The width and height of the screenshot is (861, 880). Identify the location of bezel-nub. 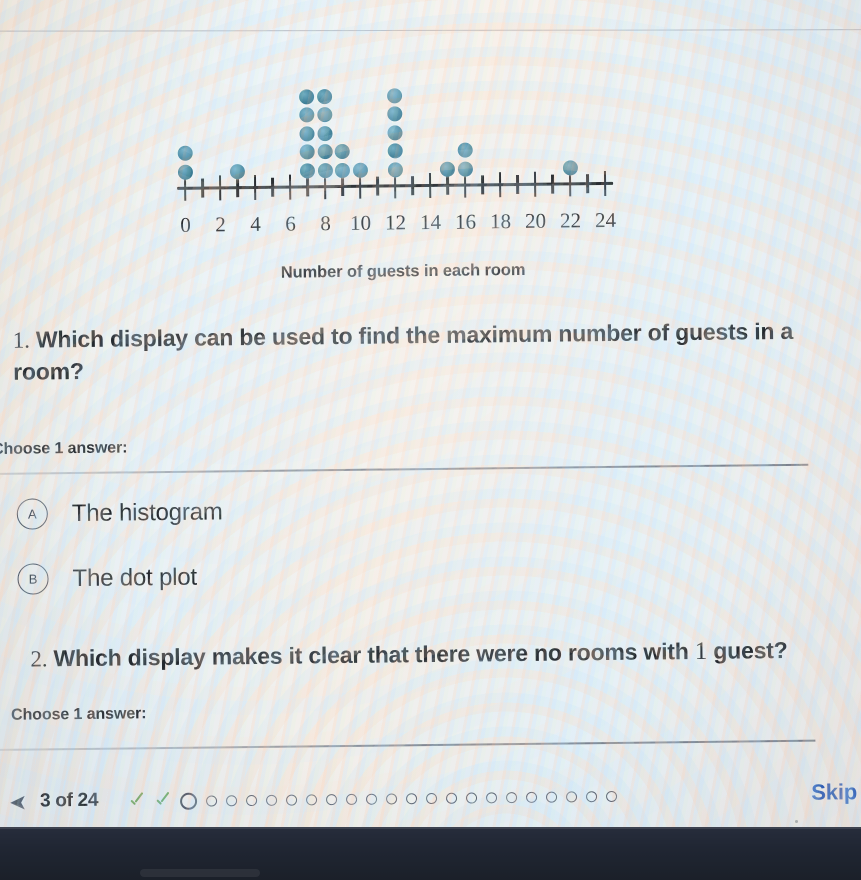
(200, 873).